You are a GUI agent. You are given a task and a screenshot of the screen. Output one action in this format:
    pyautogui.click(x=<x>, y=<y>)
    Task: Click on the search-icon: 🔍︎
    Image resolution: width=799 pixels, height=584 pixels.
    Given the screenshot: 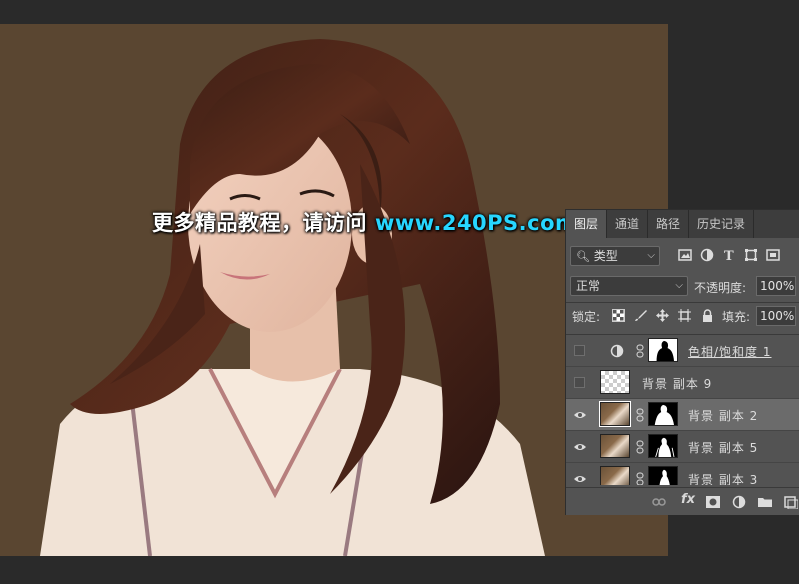 What is the action you would take?
    pyautogui.click(x=583, y=256)
    